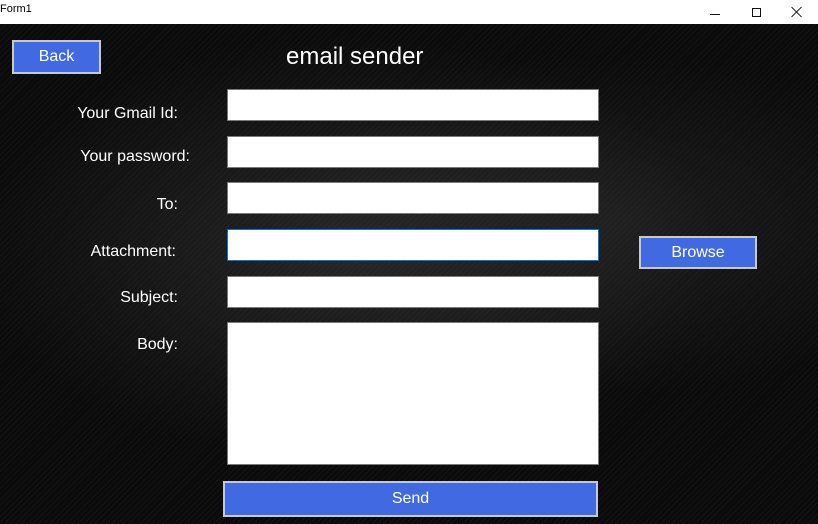 The image size is (818, 524). What do you see at coordinates (157, 344) in the screenshot?
I see `body-label: Body:` at bounding box center [157, 344].